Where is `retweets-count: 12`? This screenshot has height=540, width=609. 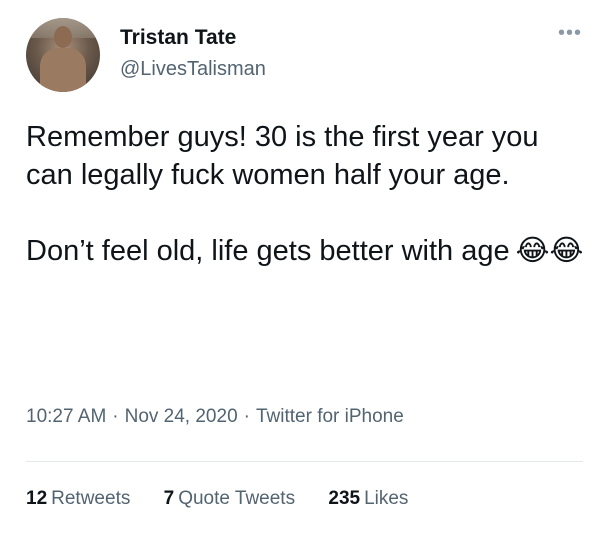
retweets-count: 12 is located at coordinates (37, 498).